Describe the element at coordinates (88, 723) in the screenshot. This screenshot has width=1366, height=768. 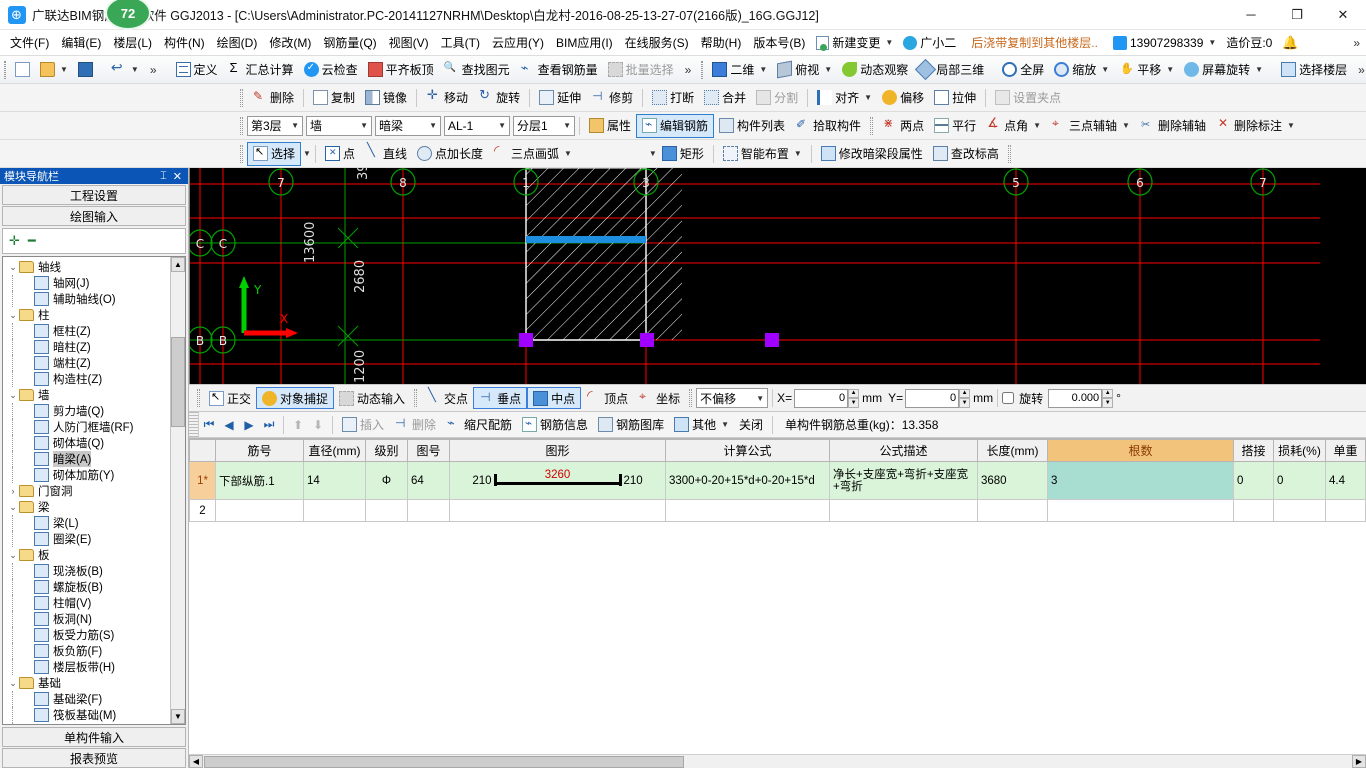
I see `tree-item-29: 集水坑(K)` at that location.